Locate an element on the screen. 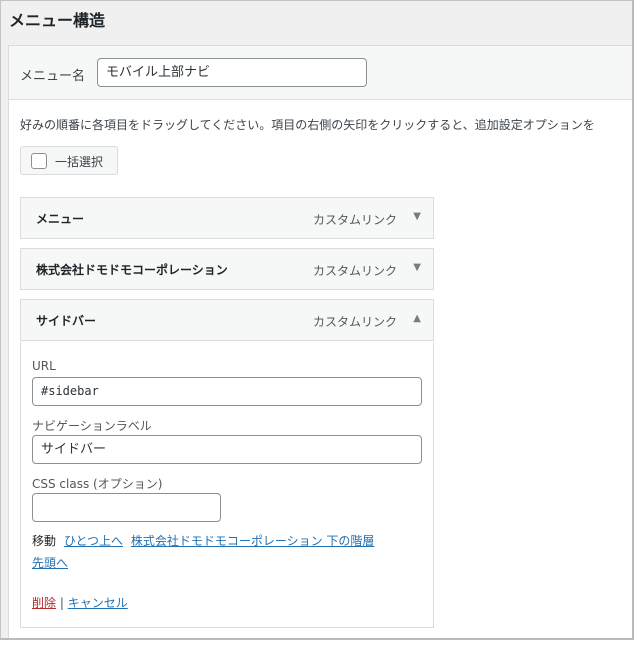  move-row: 移動 ひとつ上へ 株式会社ドモドモコーポレーション 下の階層 is located at coordinates (203, 540).